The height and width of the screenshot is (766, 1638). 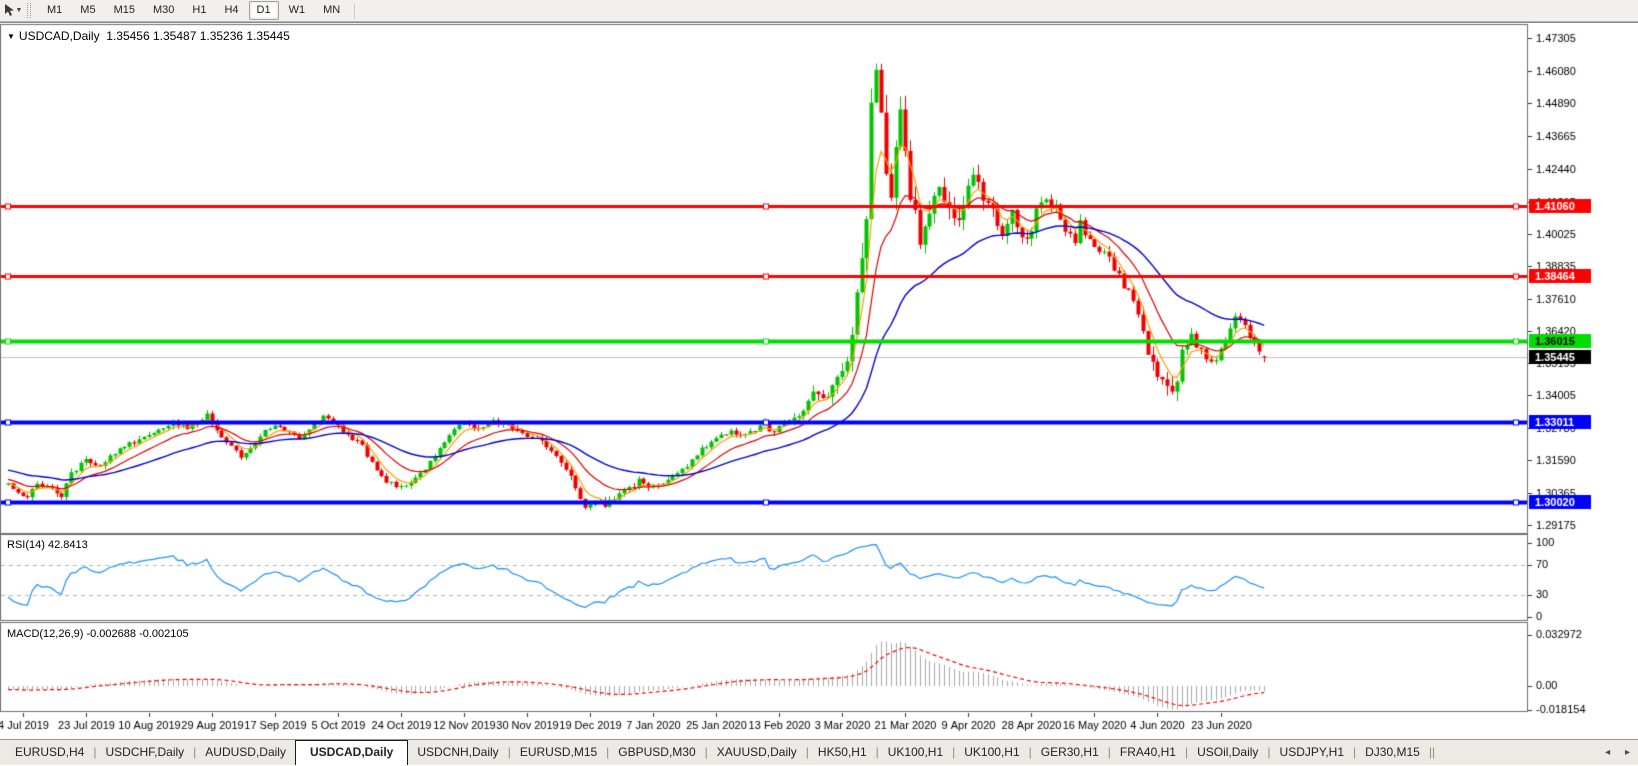 I want to click on timeframe-button-w1: W1, so click(x=297, y=10).